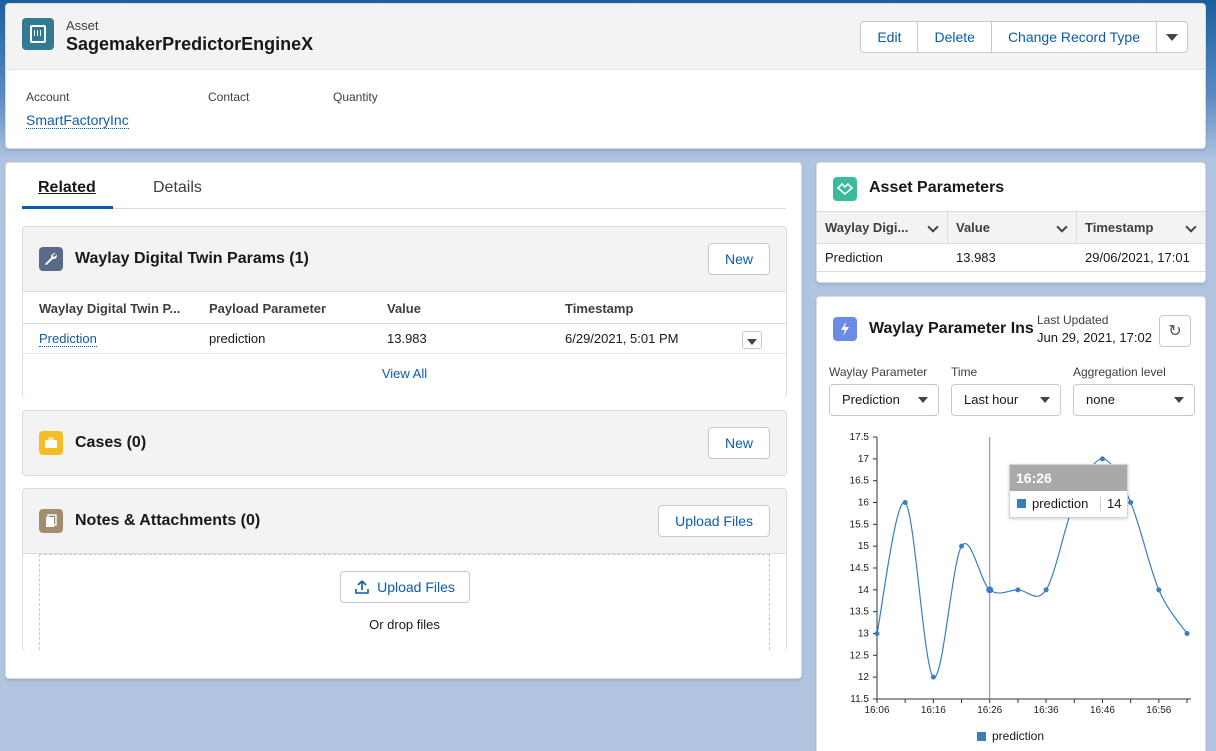  What do you see at coordinates (404, 624) in the screenshot?
I see `drop-text: Or drop files` at bounding box center [404, 624].